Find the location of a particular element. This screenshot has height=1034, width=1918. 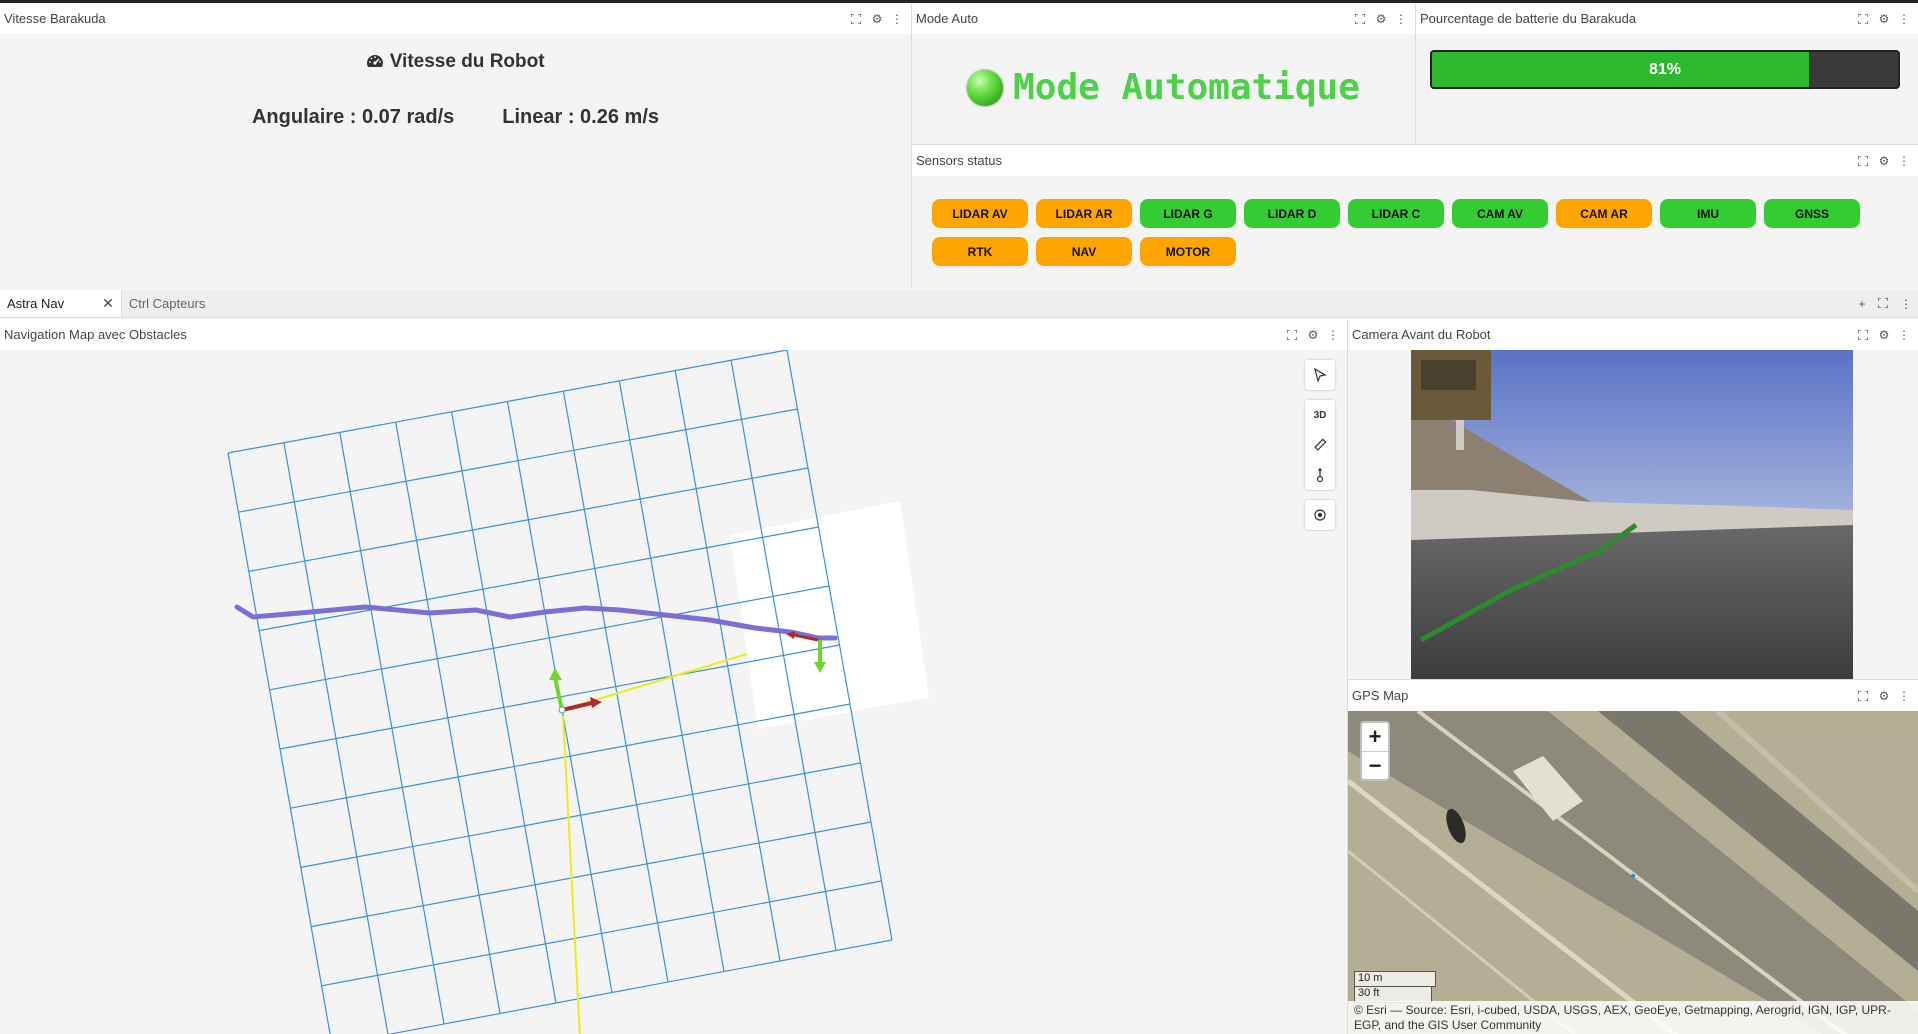

zoom-control: + − is located at coordinates (1375, 751).